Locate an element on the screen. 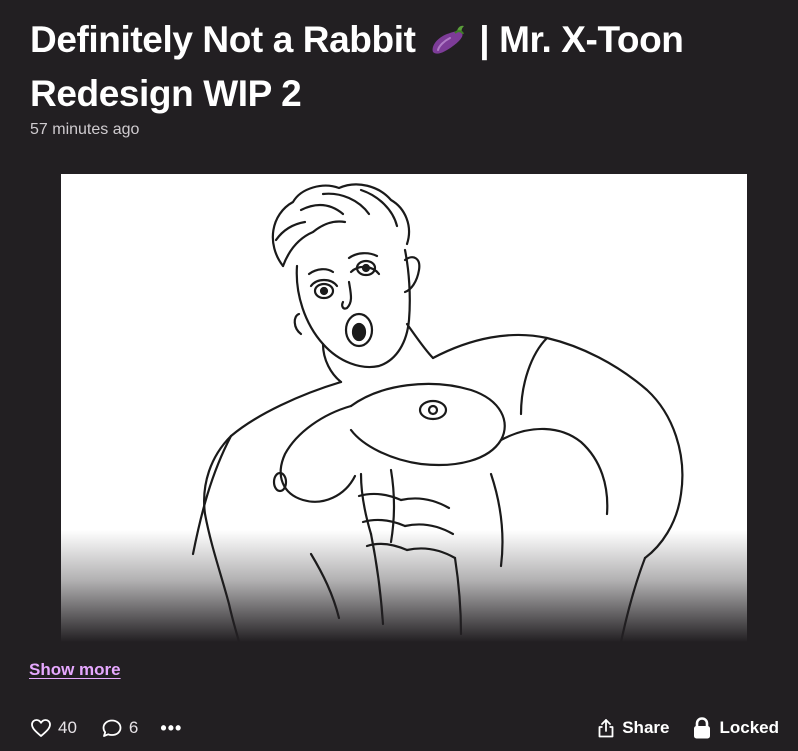 The image size is (798, 751). share-label: Share is located at coordinates (646, 727).